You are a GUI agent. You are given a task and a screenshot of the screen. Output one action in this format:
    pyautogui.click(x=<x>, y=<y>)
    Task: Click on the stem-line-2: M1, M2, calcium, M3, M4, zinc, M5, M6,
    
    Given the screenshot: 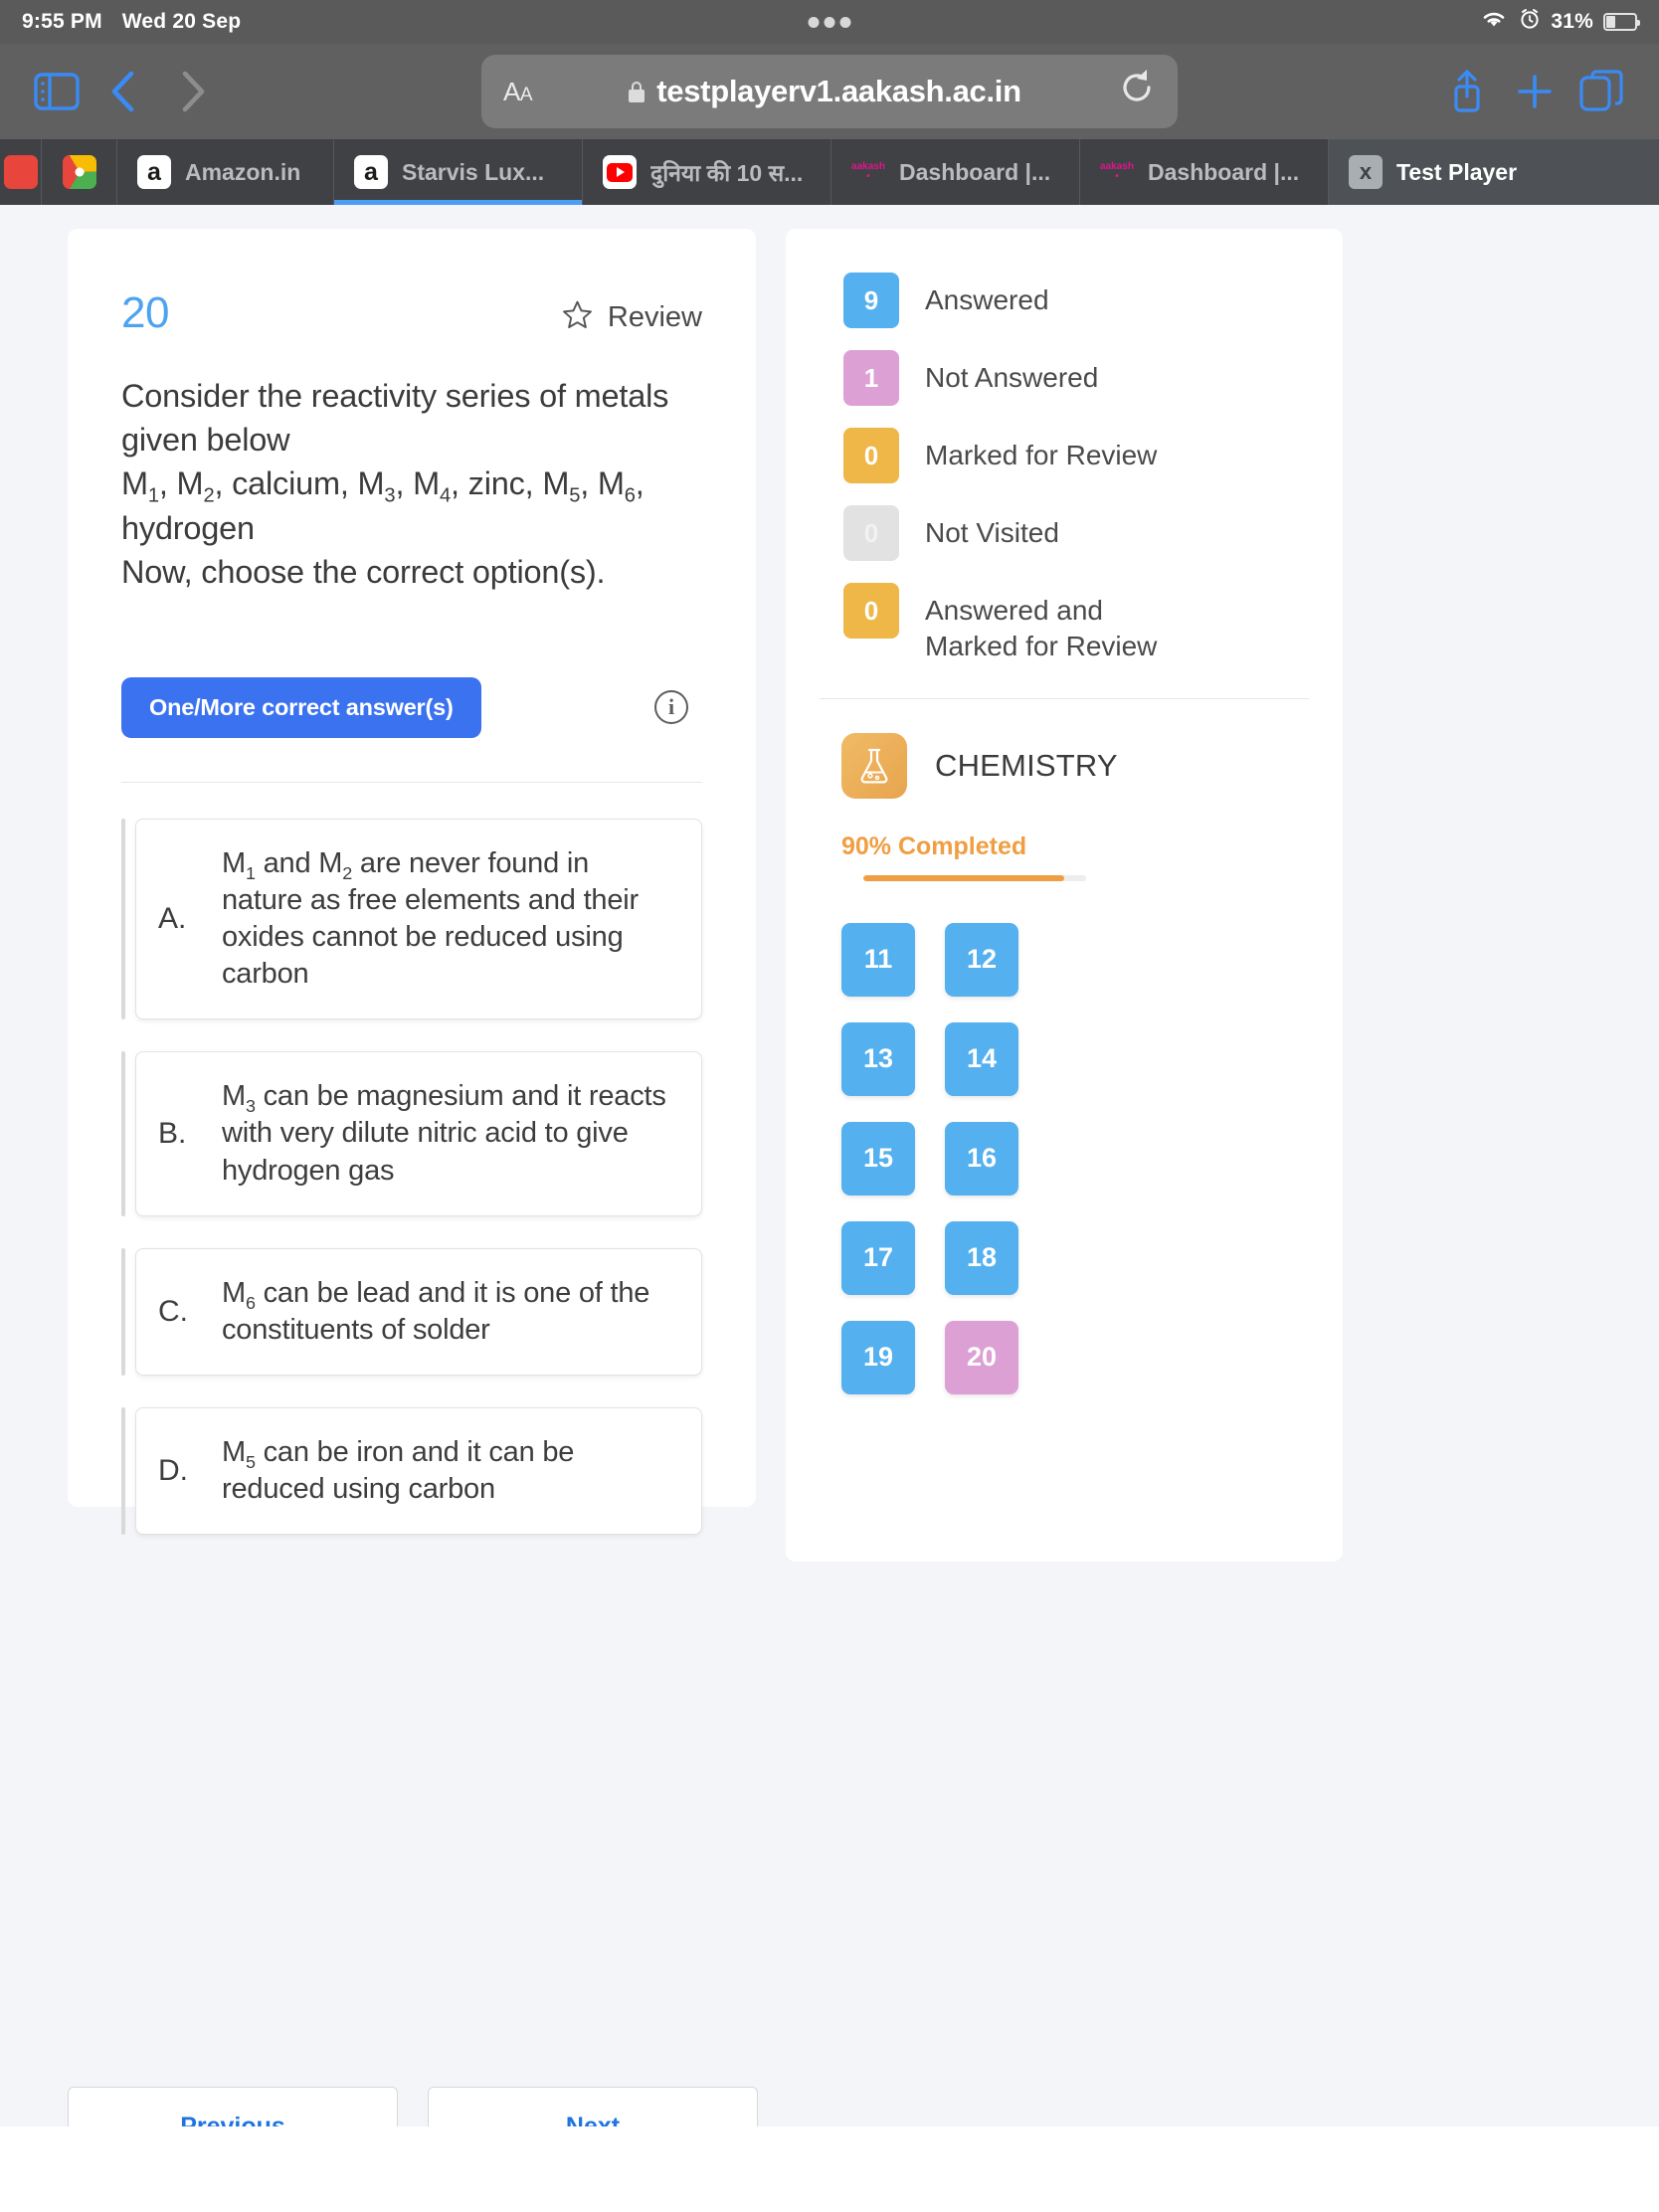 What is the action you would take?
    pyautogui.click(x=383, y=486)
    